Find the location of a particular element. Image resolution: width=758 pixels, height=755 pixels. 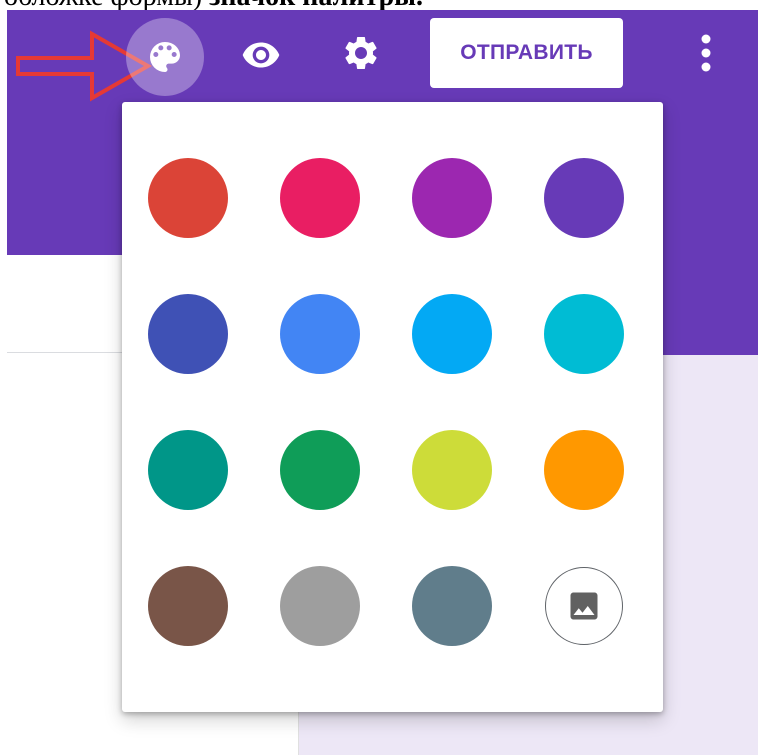

more-vert-icon is located at coordinates (706, 53).